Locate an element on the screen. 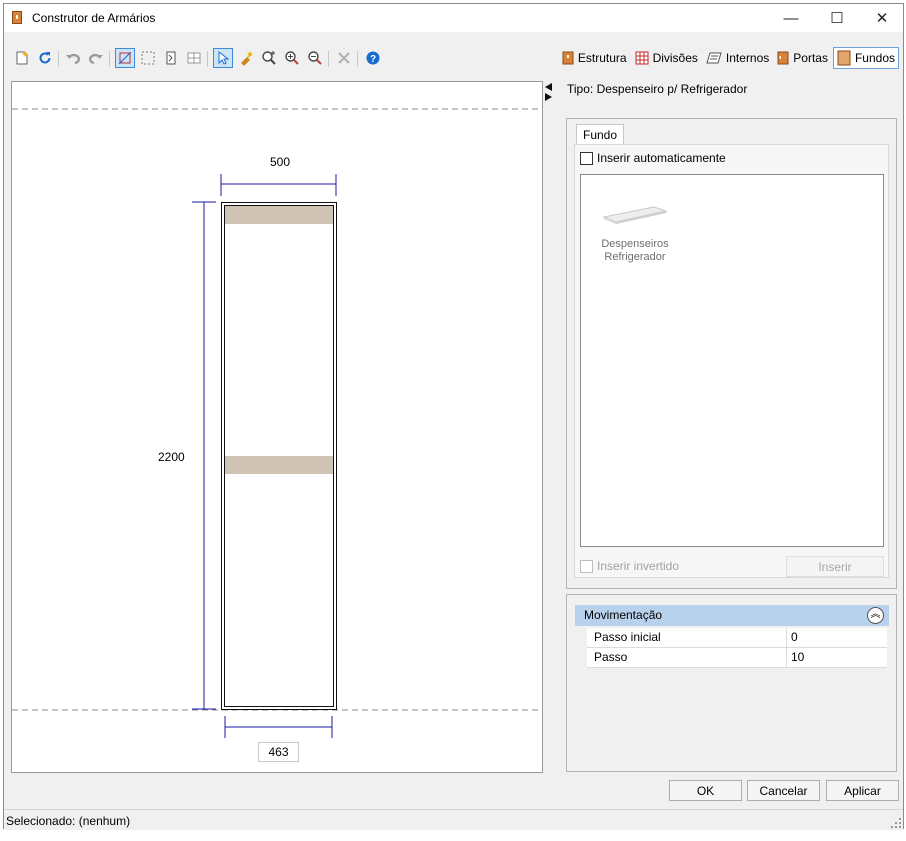 This screenshot has height=841, width=906. tab-label: Internos is located at coordinates (747, 58).